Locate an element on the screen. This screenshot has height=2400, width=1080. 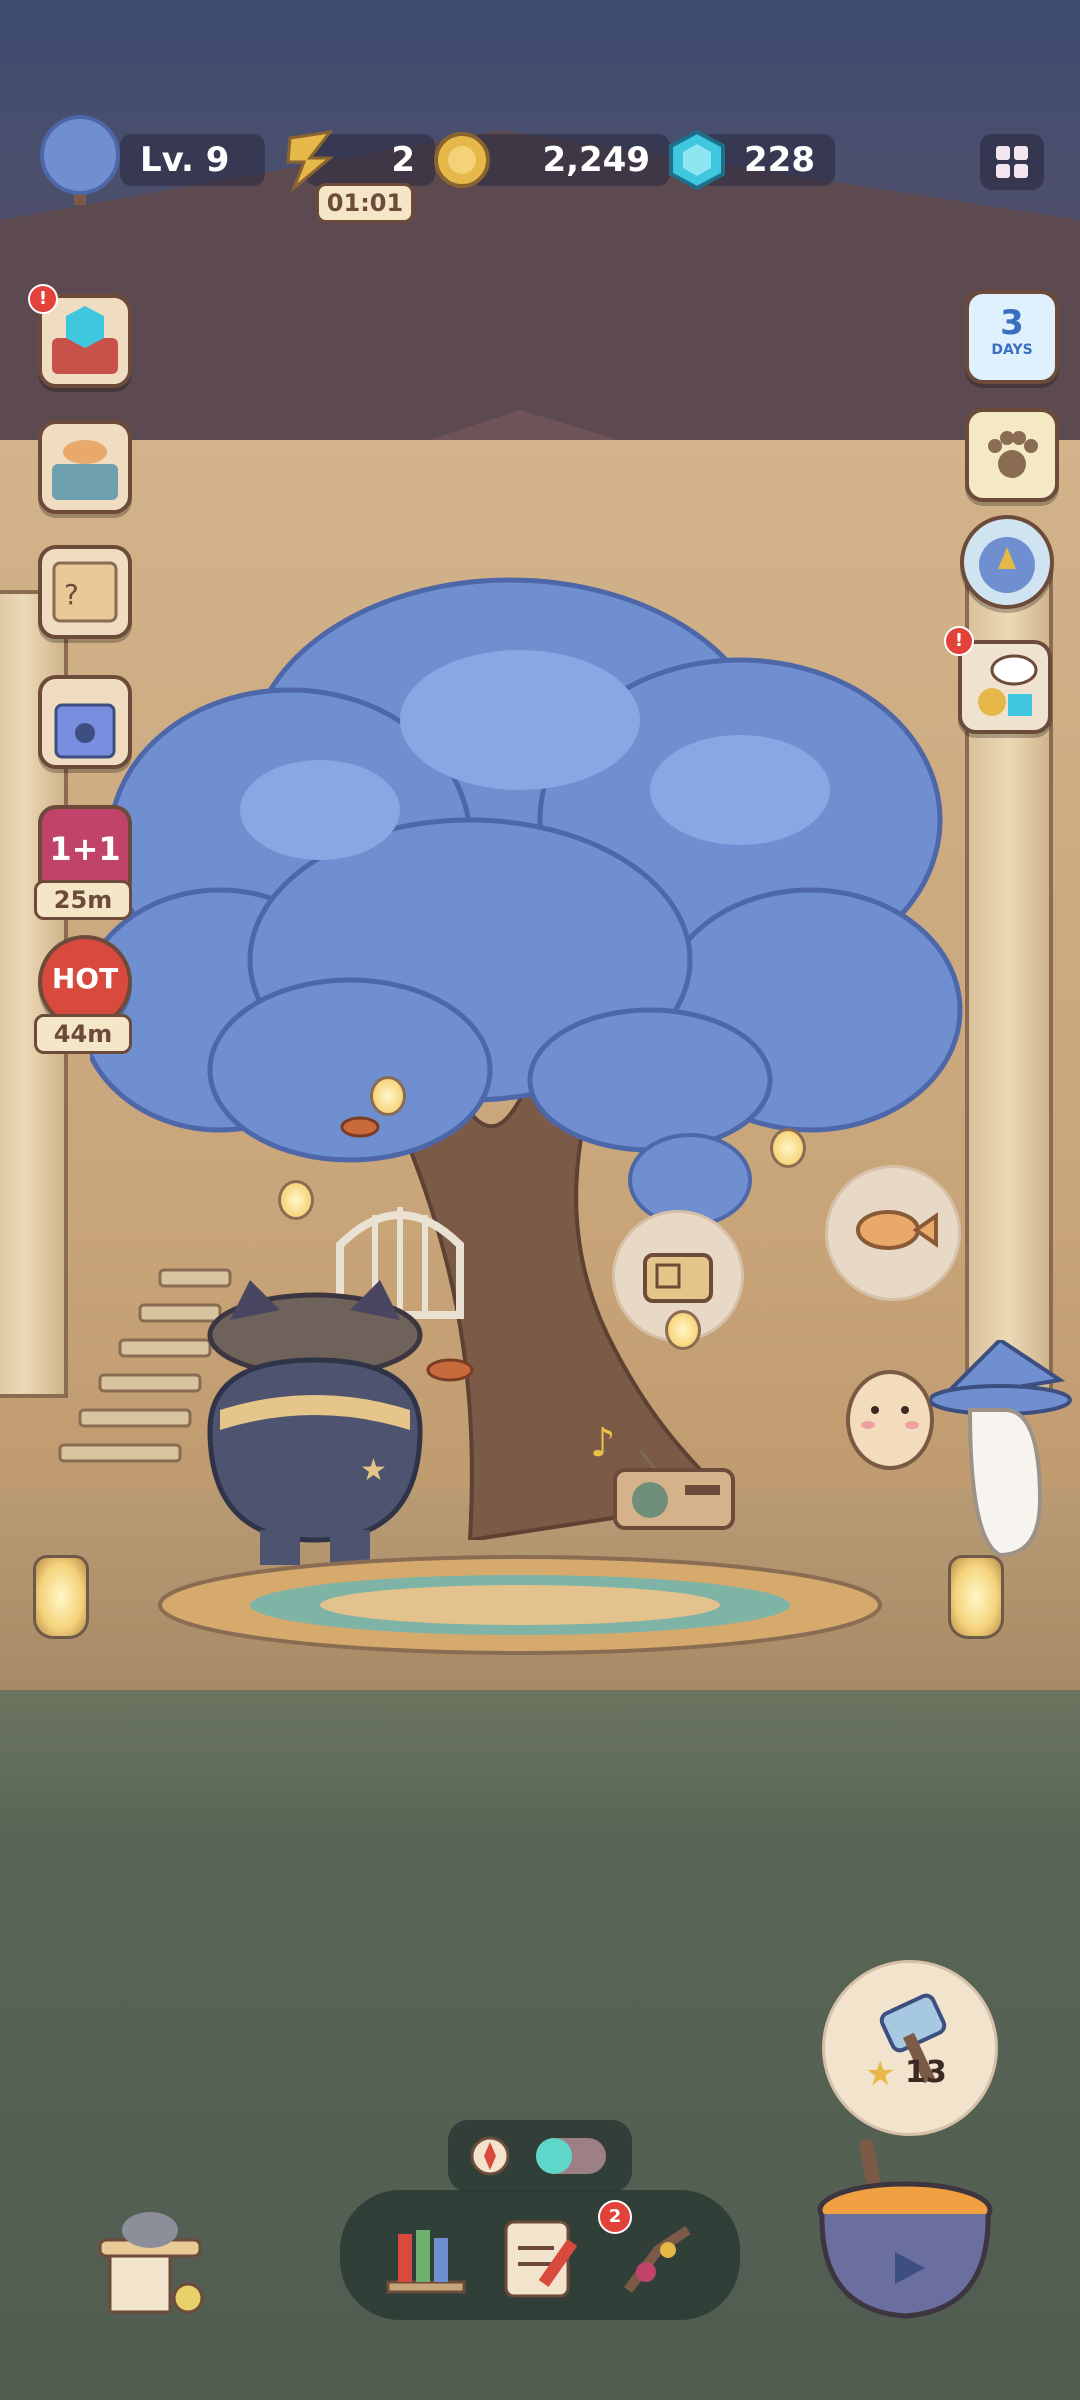
offer-1plus1-label: 1+1 is located at coordinates (85, 849).